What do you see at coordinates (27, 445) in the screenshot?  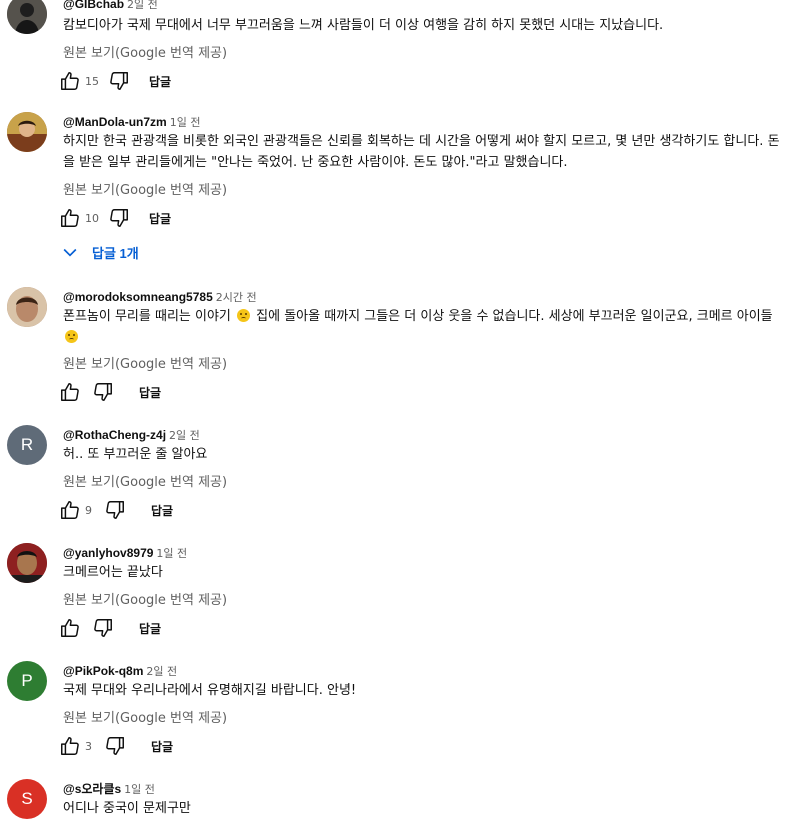 I see `avatar-letter: R` at bounding box center [27, 445].